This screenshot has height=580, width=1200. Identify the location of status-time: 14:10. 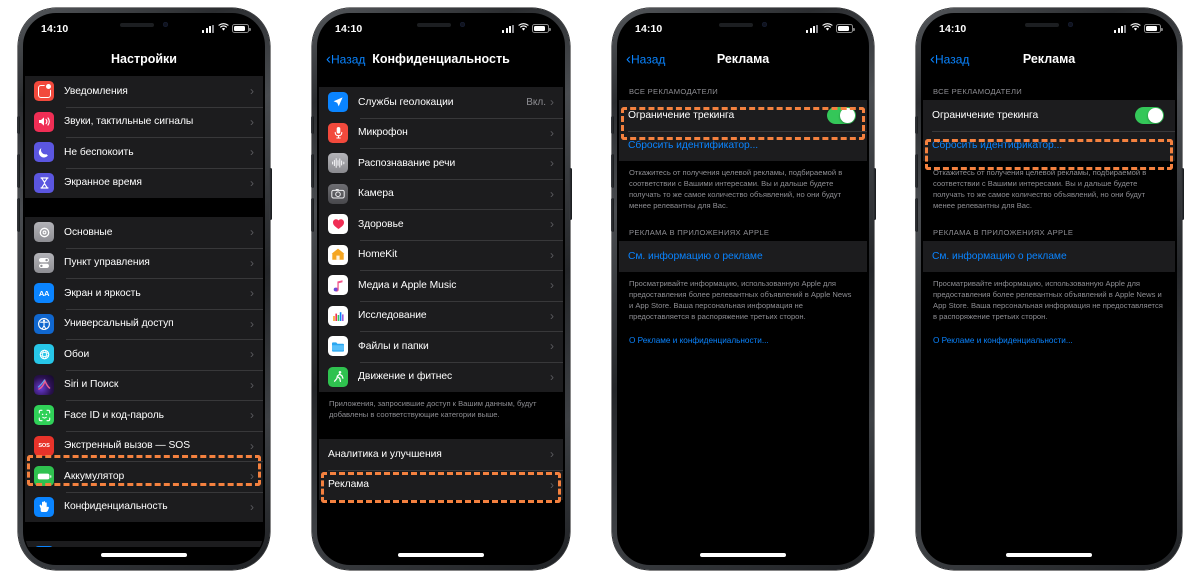
(55, 28).